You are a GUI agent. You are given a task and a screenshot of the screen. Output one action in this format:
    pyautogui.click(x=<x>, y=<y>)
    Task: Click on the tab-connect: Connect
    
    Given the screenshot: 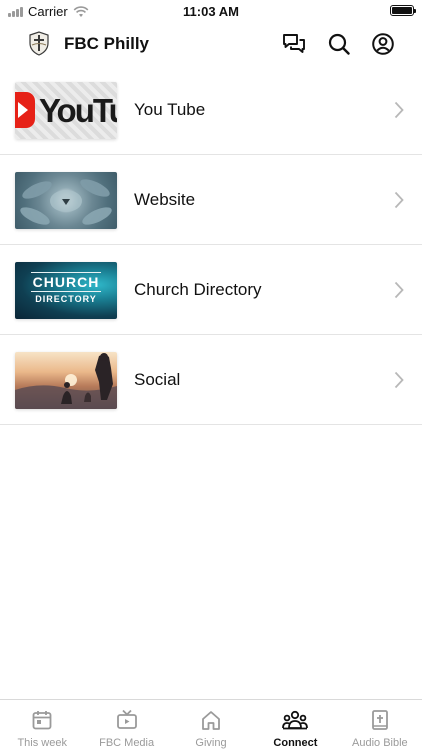 What is the action you would take?
    pyautogui.click(x=295, y=725)
    